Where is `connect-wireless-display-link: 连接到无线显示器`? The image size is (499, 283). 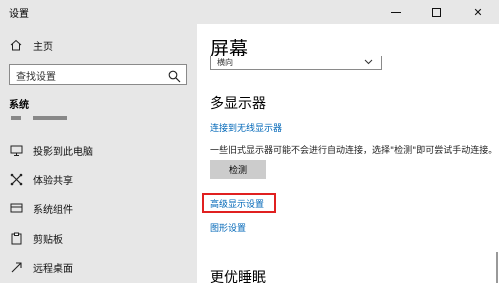 connect-wireless-display-link: 连接到无线显示器 is located at coordinates (246, 127).